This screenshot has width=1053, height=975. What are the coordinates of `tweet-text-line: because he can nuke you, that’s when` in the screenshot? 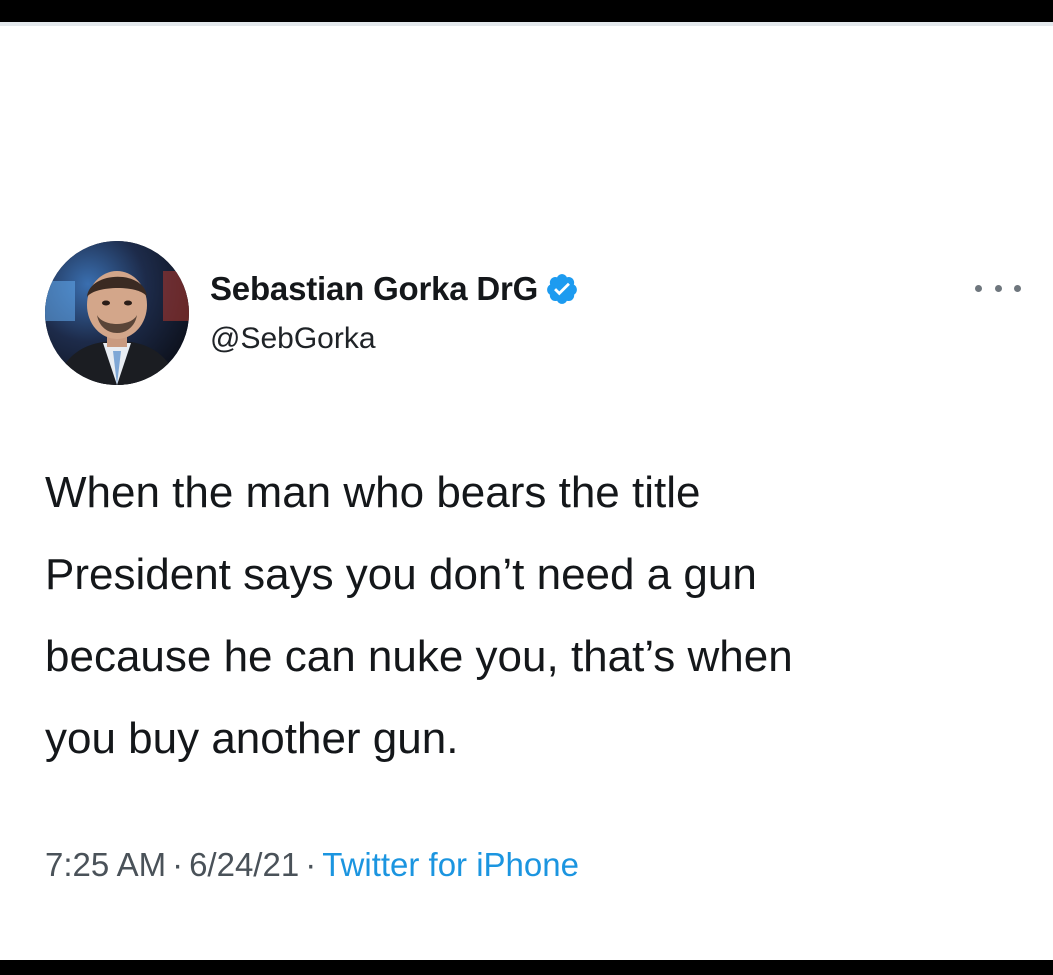 It's located at (419, 656).